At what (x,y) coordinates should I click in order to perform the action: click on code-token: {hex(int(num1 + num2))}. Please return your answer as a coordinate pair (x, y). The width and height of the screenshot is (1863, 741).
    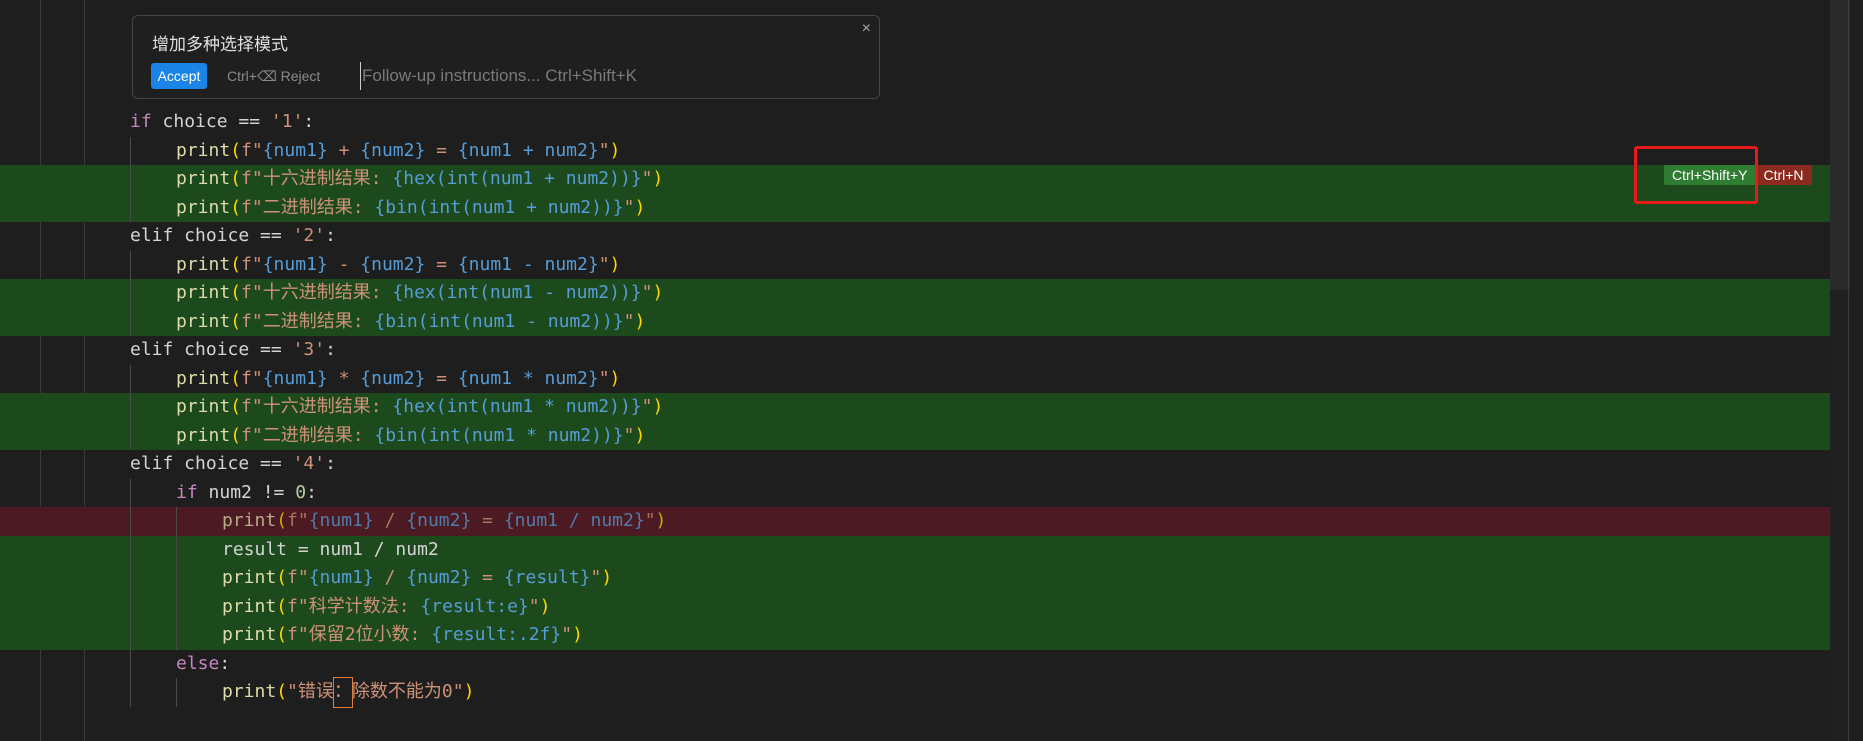
    Looking at the image, I should click on (517, 178).